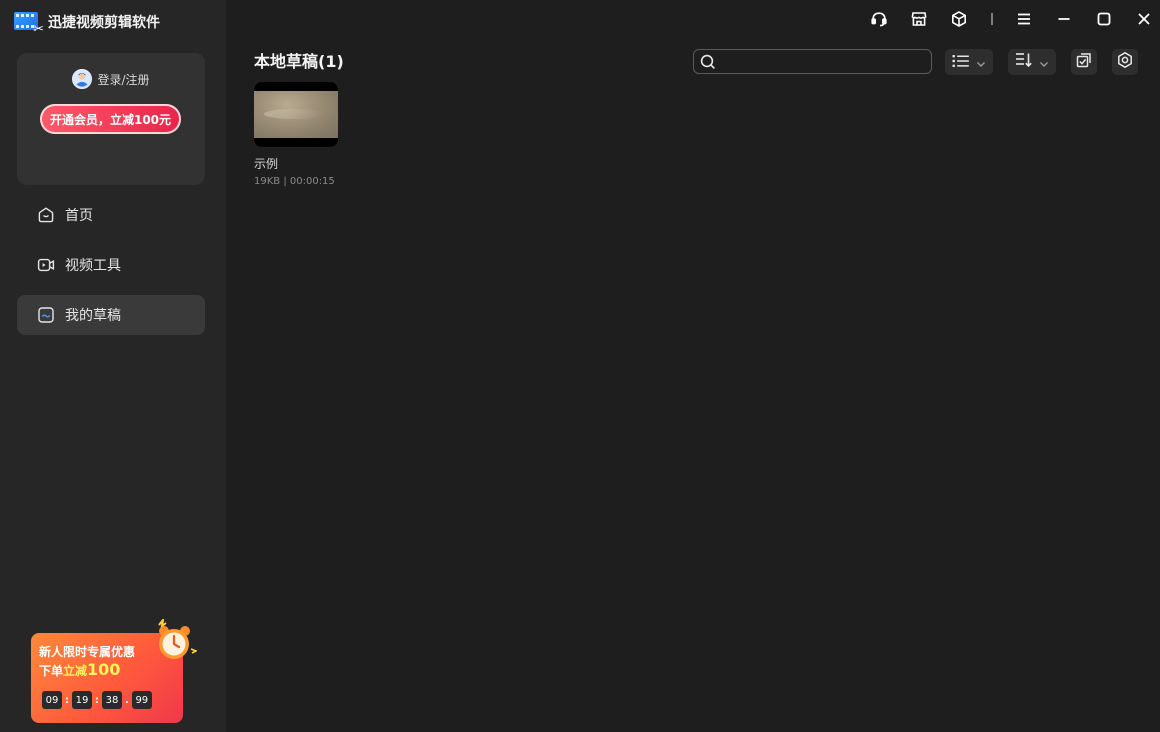 This screenshot has height=732, width=1160. Describe the element at coordinates (822, 61) in the screenshot. I see `search-input` at that location.